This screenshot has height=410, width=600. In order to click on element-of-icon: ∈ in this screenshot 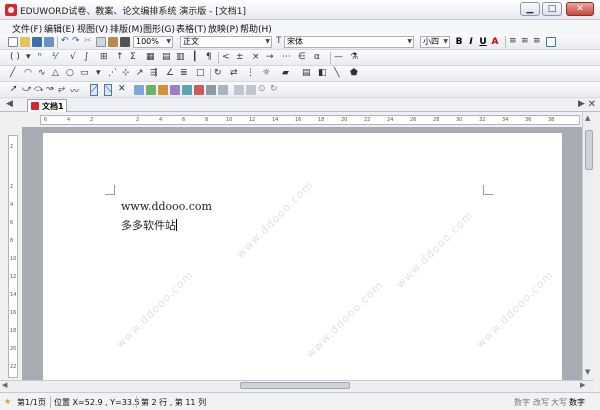, I will do `click(302, 57)`.